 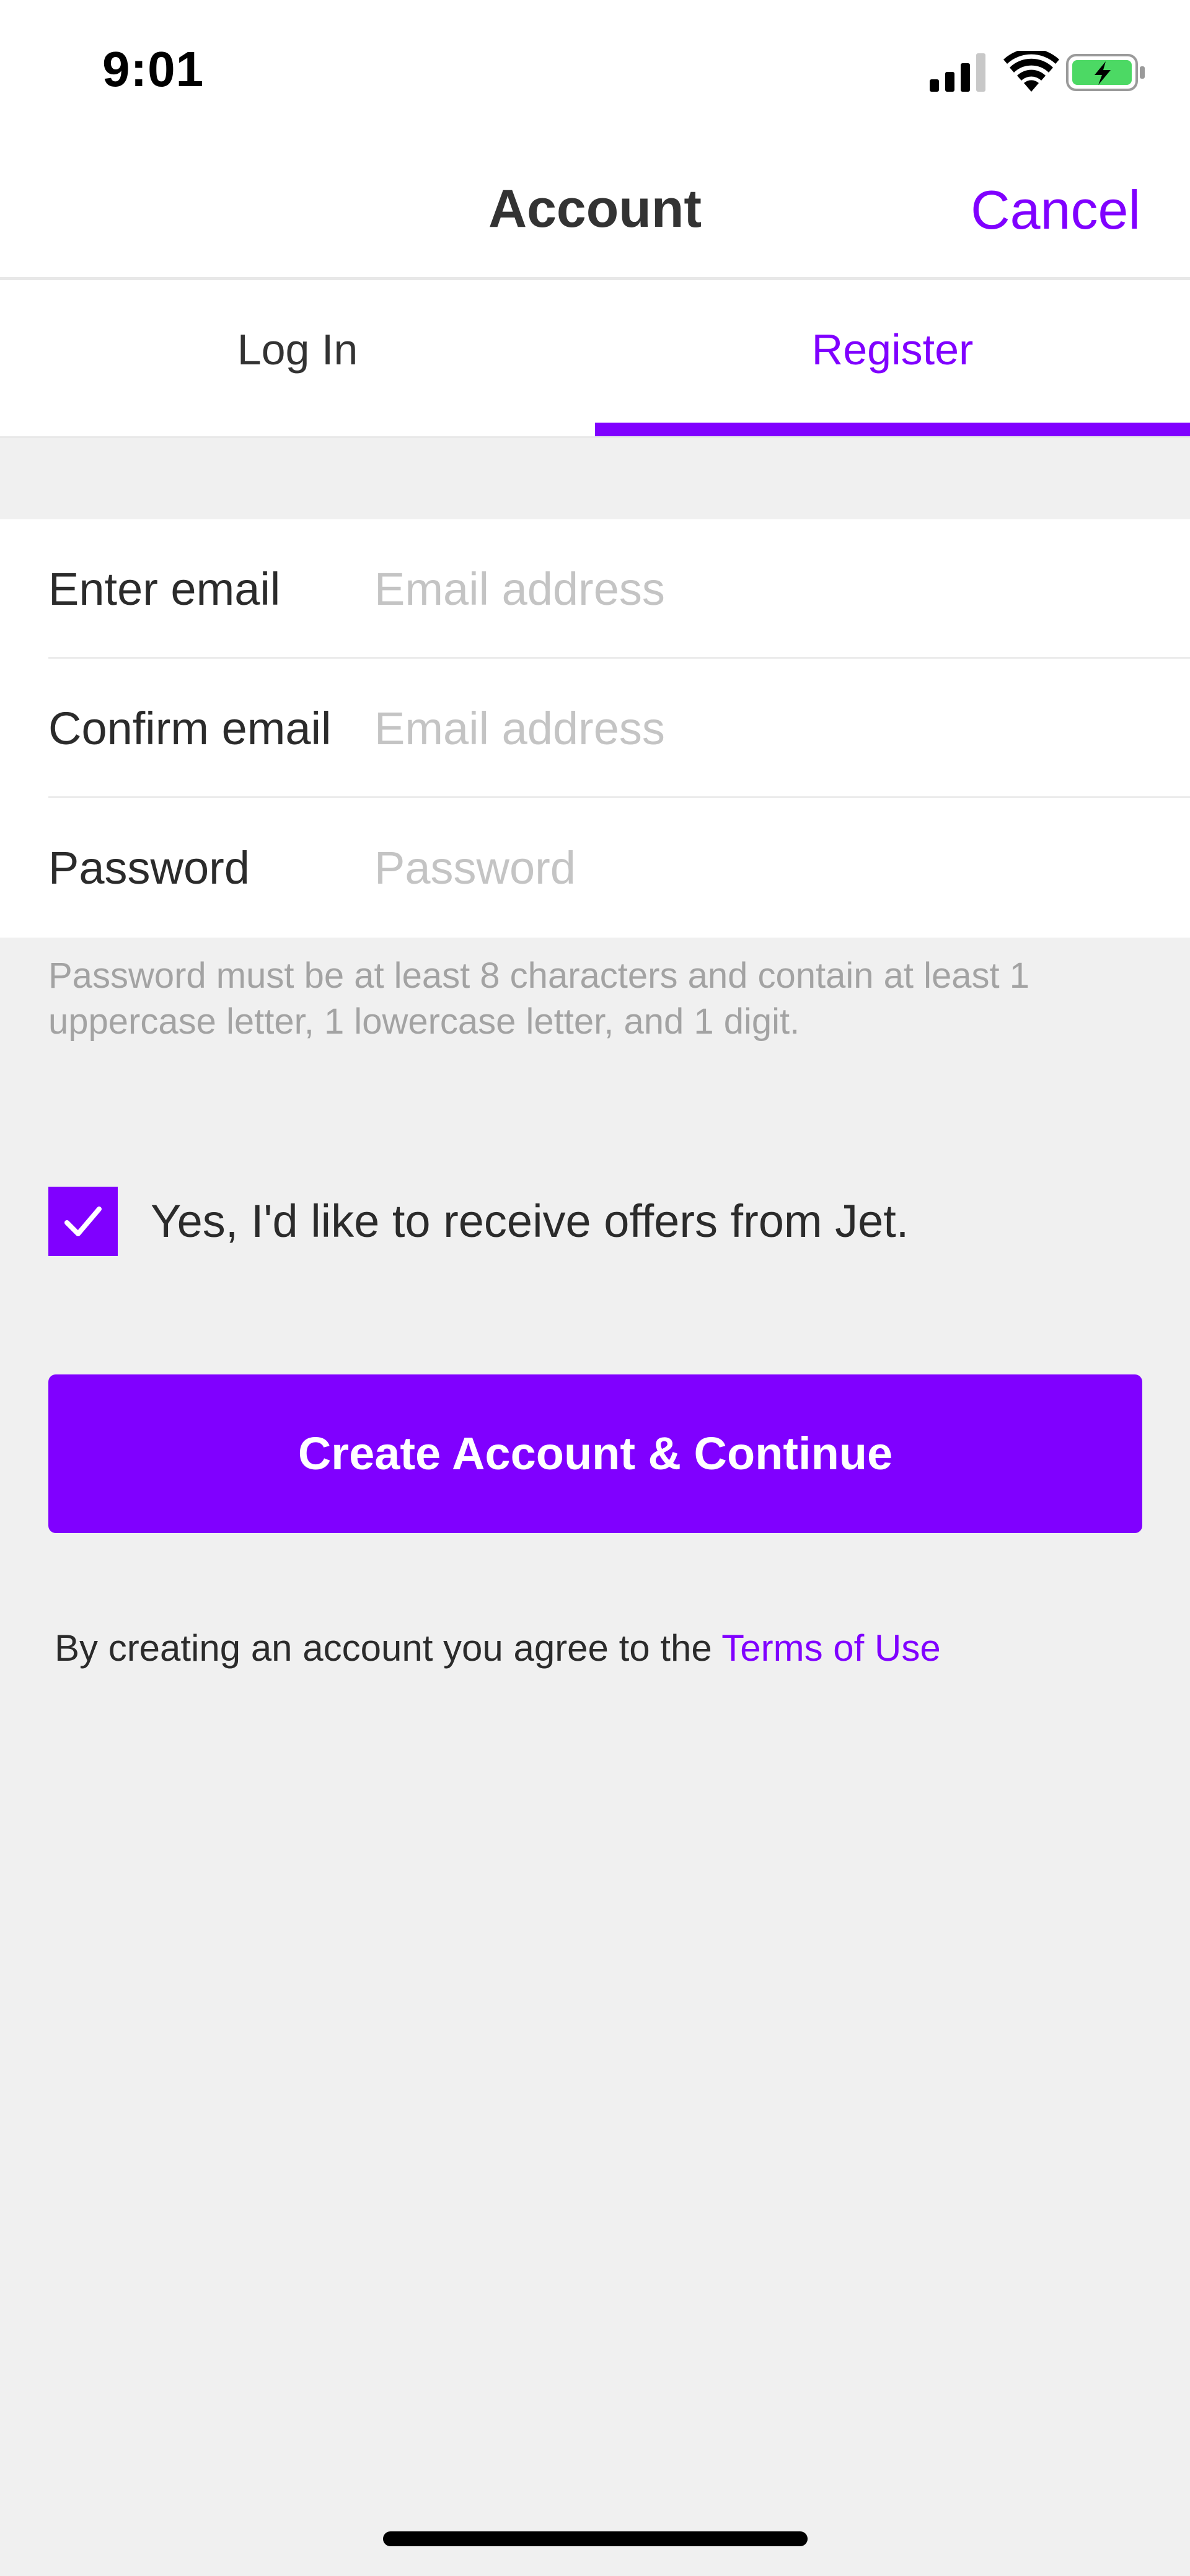 I want to click on status-bar: 9:01, so click(x=595, y=71).